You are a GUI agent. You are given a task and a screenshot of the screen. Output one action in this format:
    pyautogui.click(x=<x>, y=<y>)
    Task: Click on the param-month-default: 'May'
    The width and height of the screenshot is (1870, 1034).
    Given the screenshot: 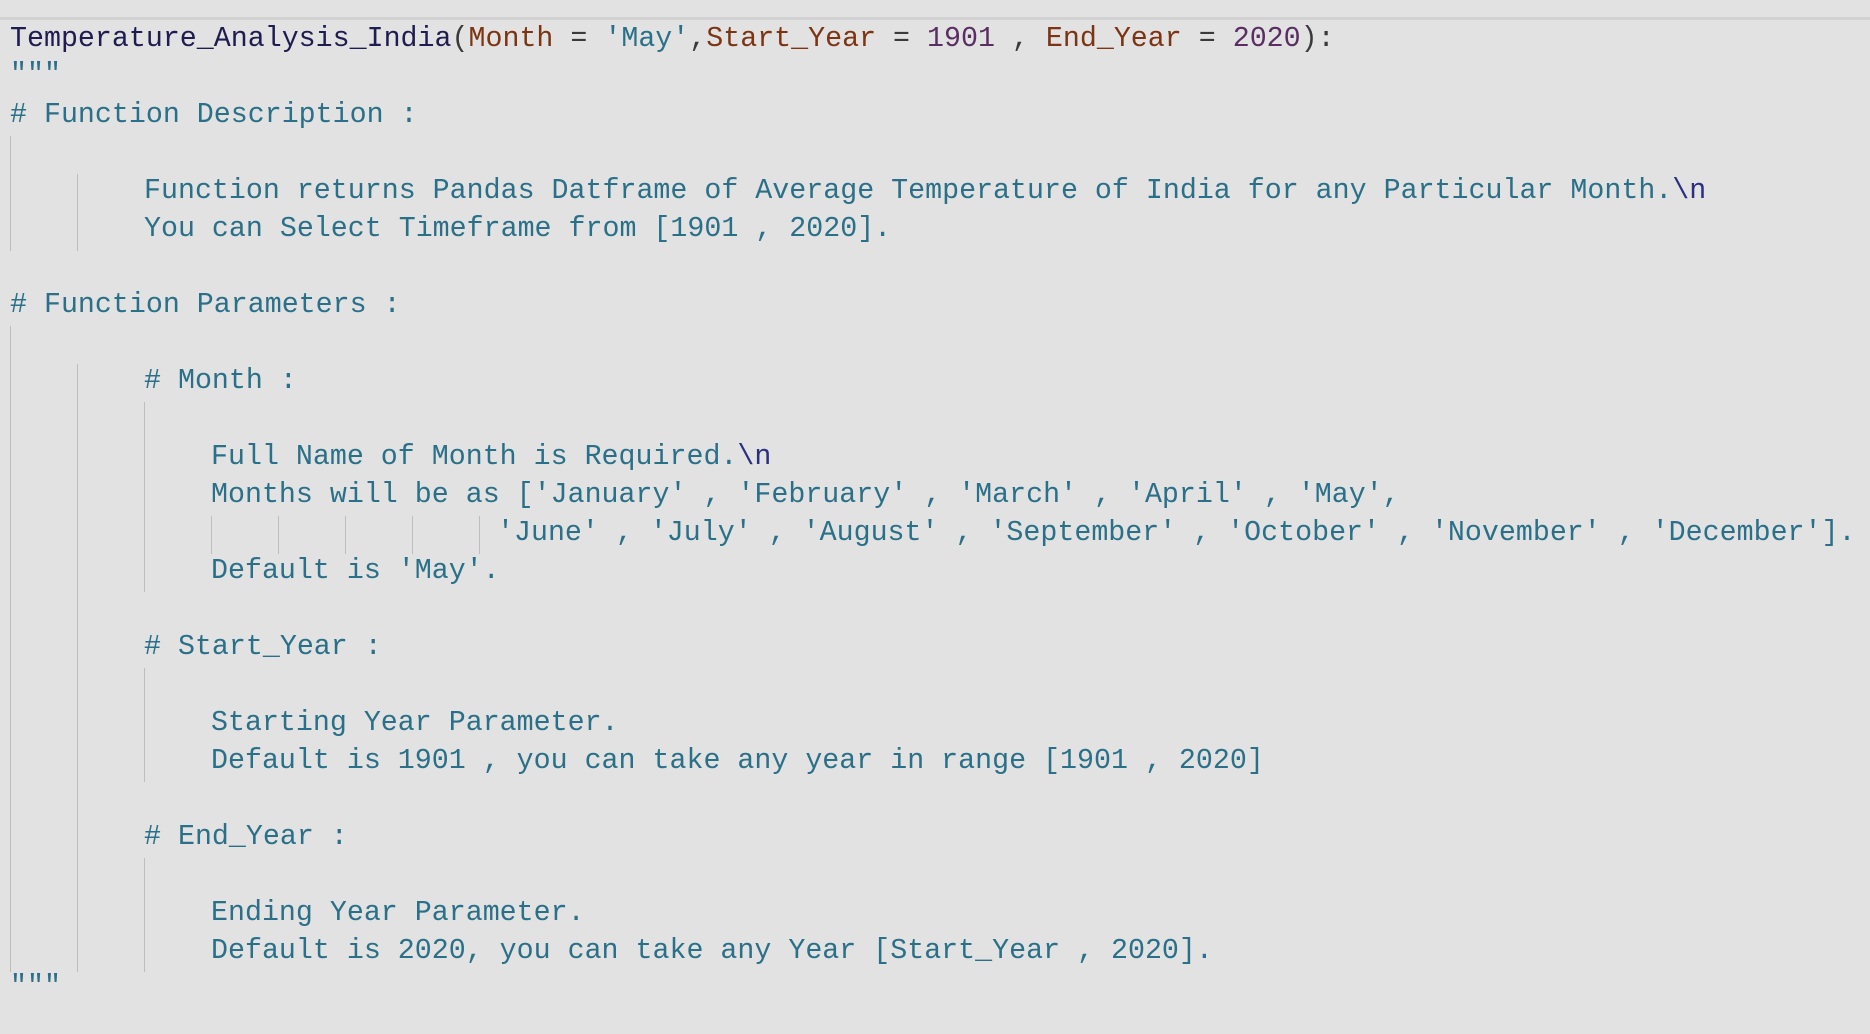 What is the action you would take?
    pyautogui.click(x=647, y=39)
    